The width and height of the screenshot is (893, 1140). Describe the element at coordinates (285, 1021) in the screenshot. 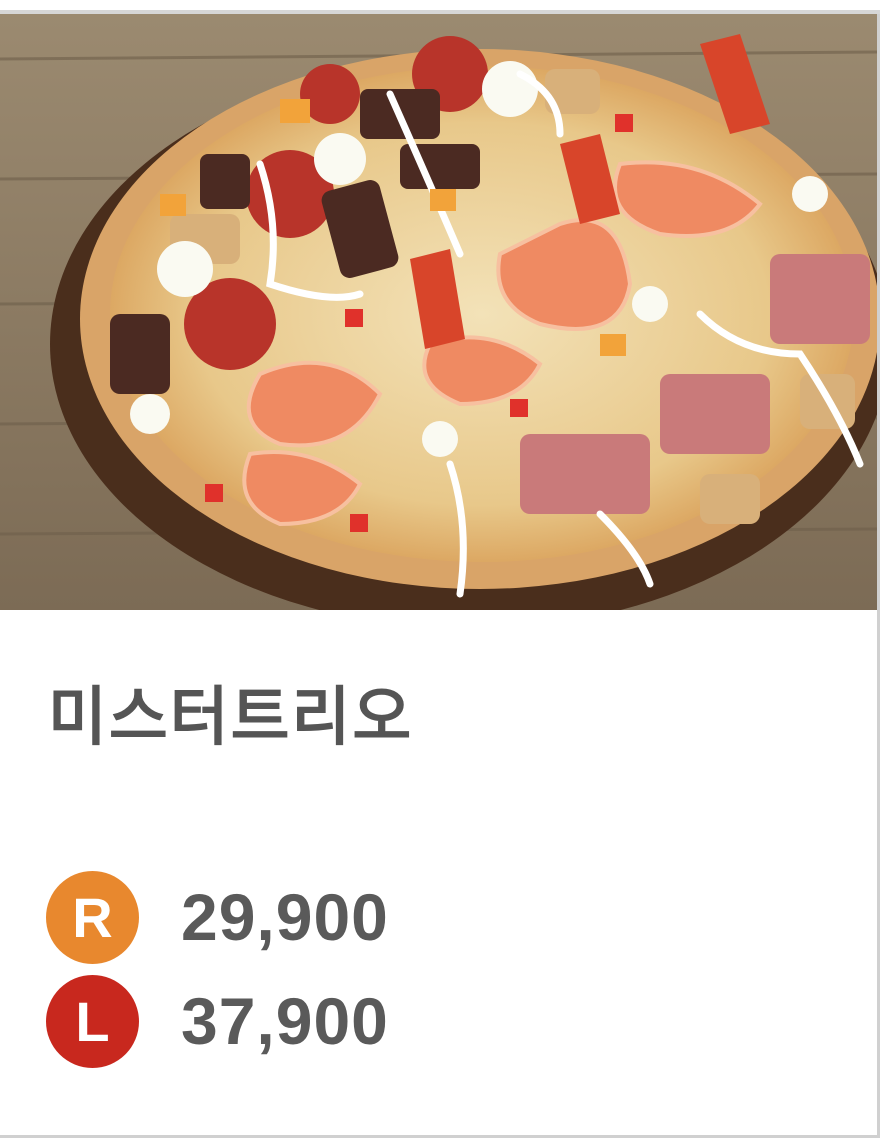

I see `price-large: 37,900` at that location.